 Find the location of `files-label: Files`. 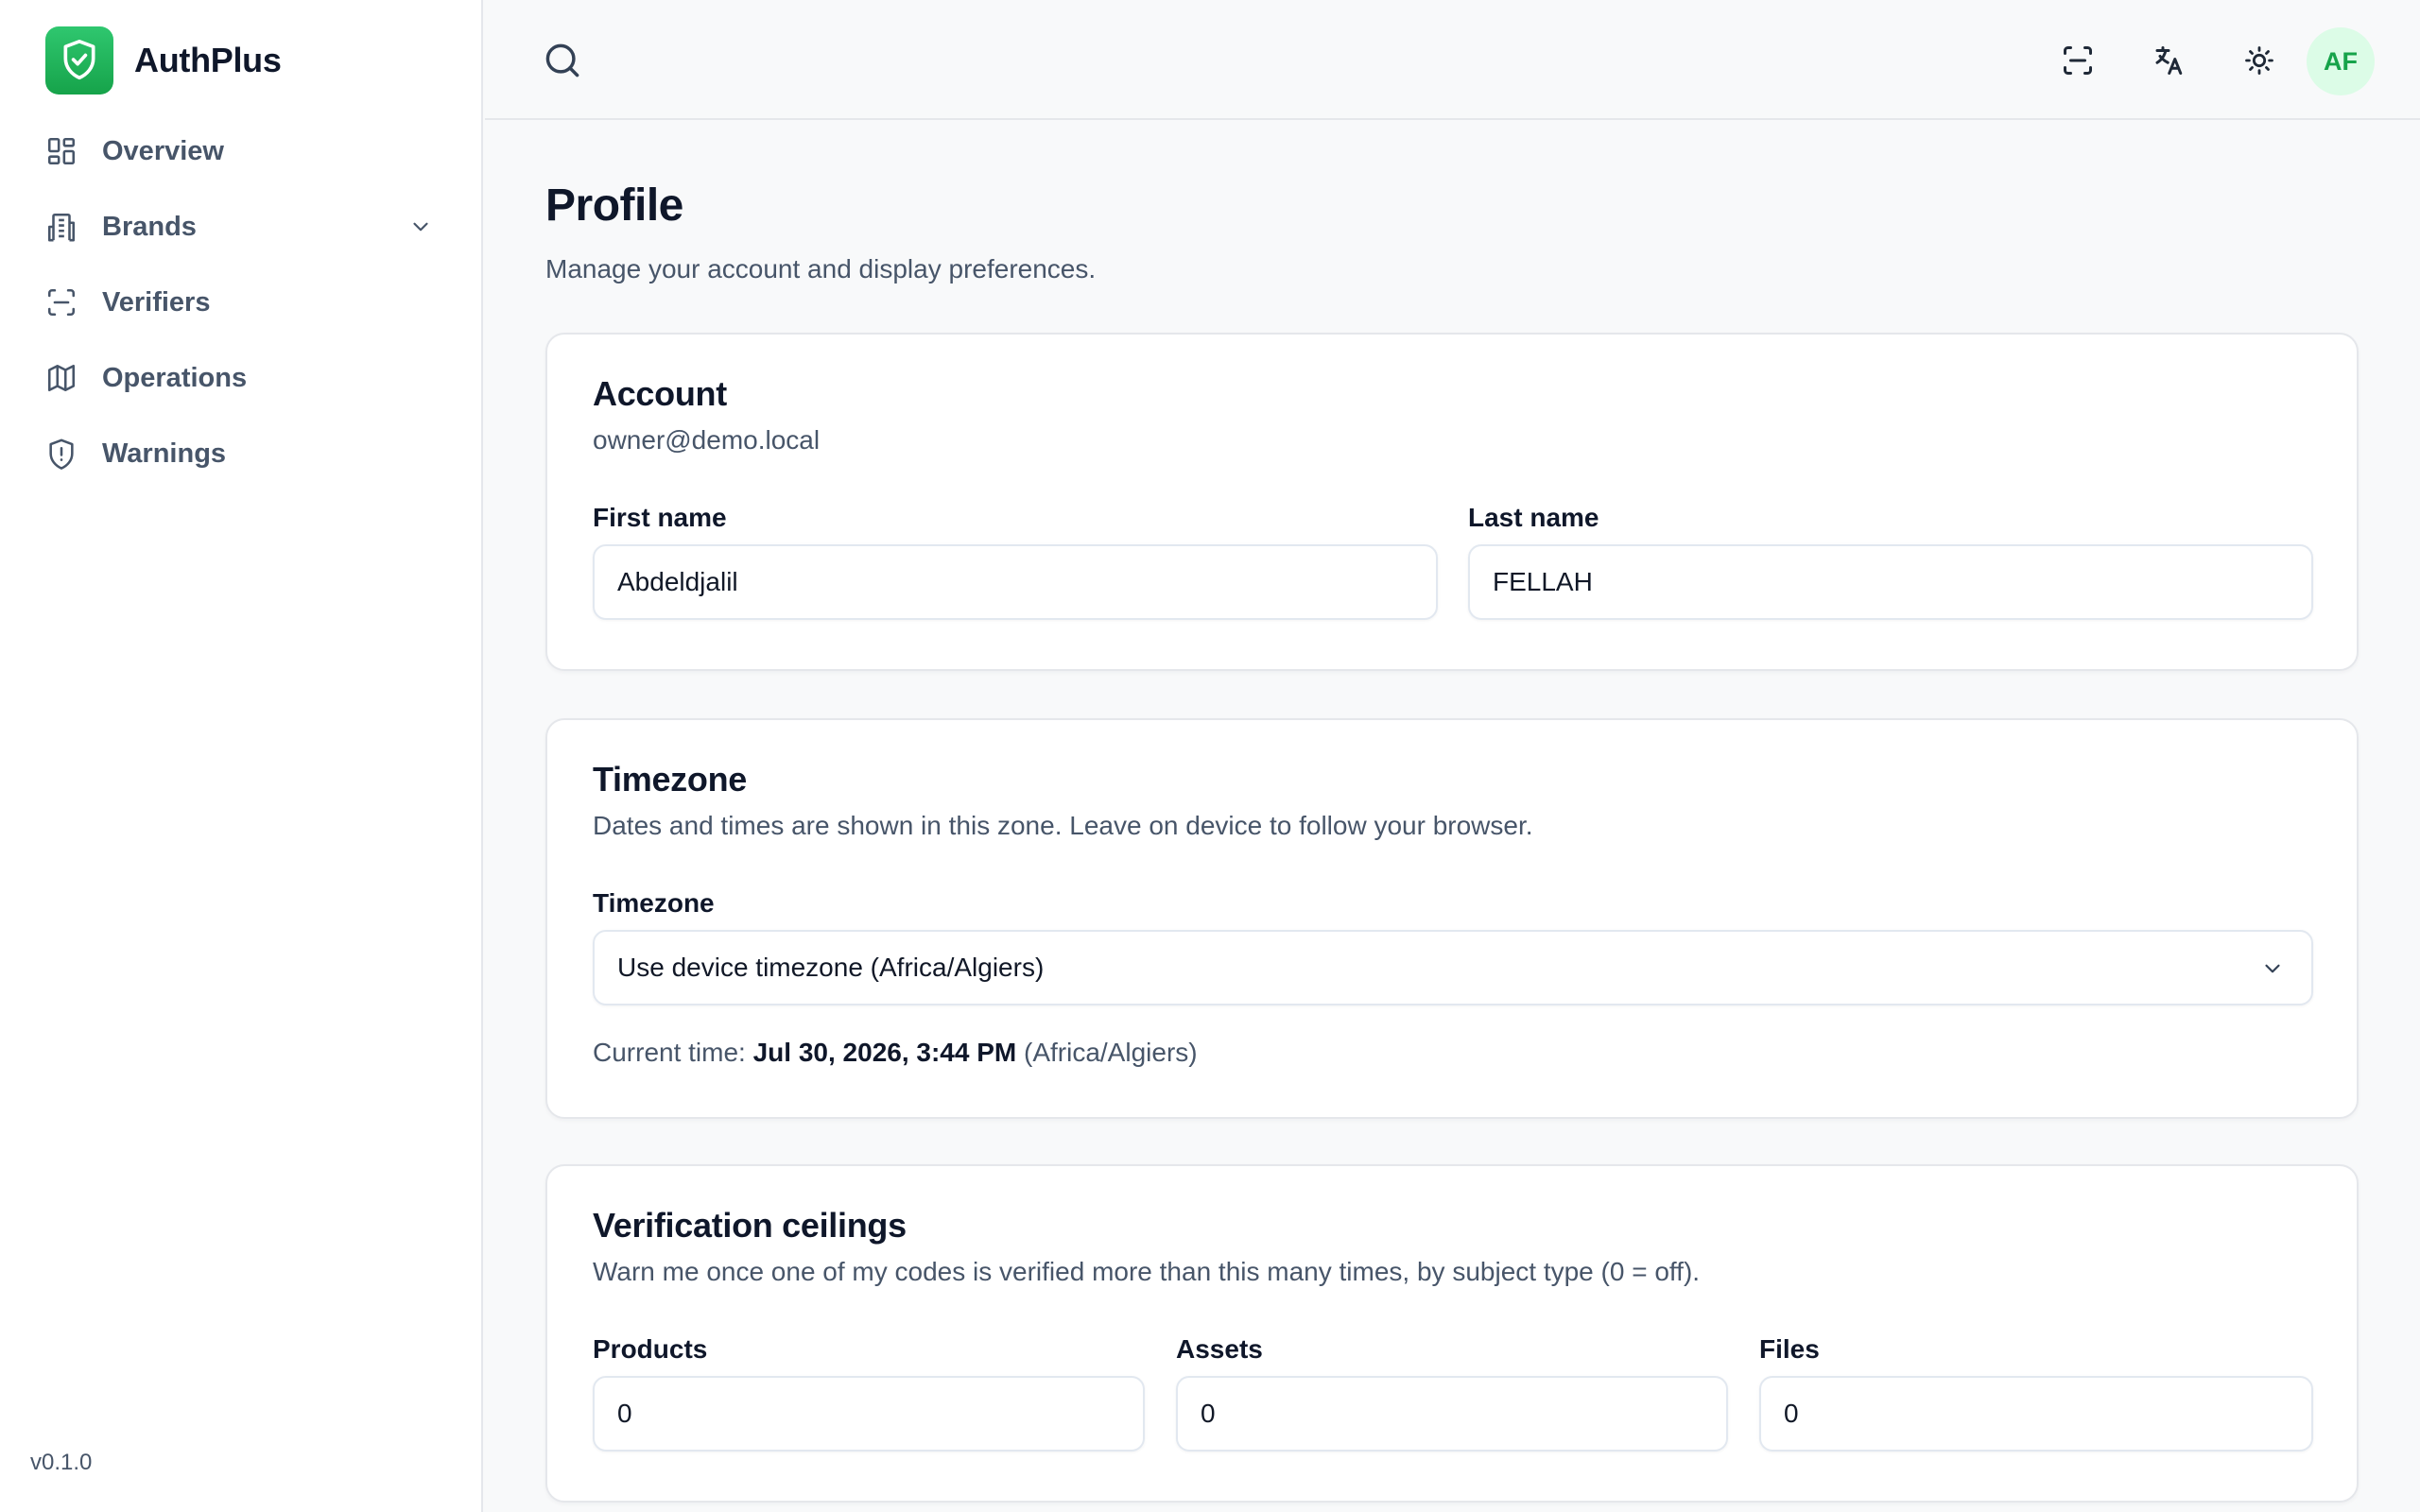

files-label: Files is located at coordinates (1789, 1349).